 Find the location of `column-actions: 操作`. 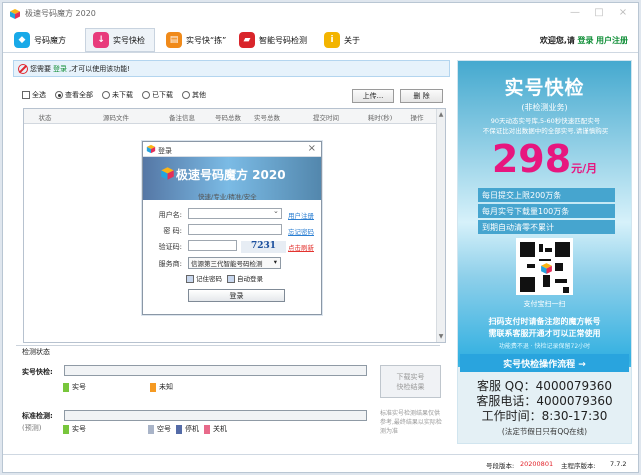

column-actions: 操作 is located at coordinates (417, 118).